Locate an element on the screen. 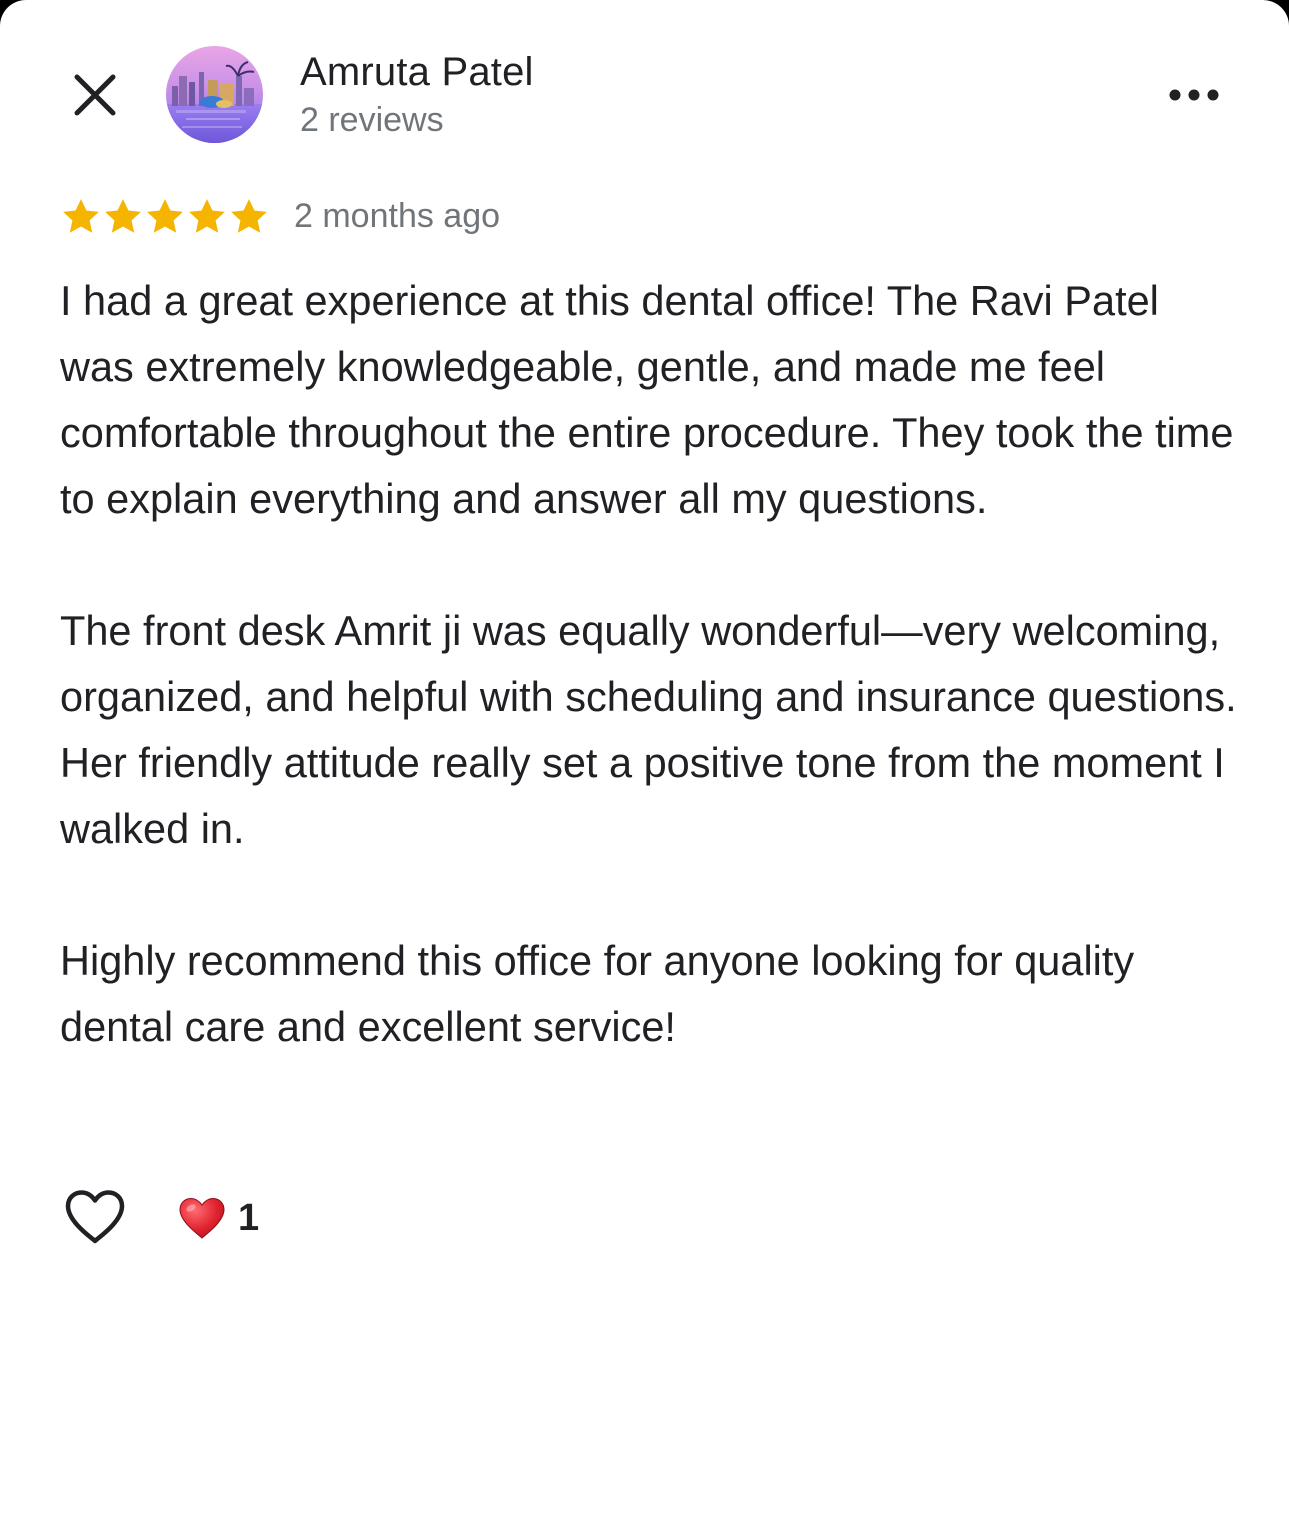 This screenshot has height=1530, width=1289. close-button is located at coordinates (95, 95).